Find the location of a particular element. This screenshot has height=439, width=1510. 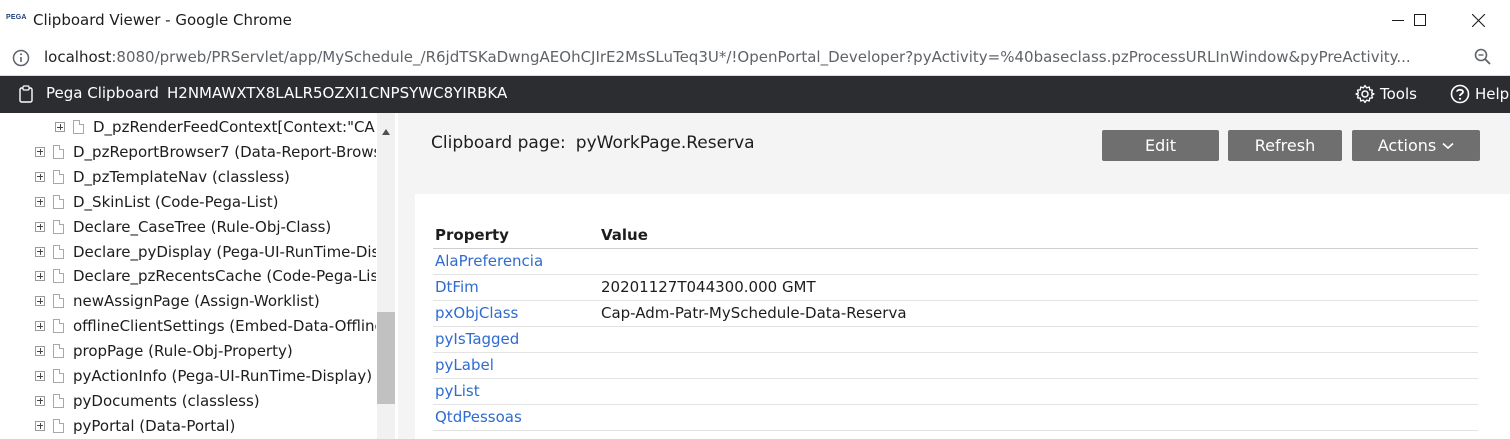

page-title: Clipboard page: pyWorkPage.Reserva is located at coordinates (593, 143).